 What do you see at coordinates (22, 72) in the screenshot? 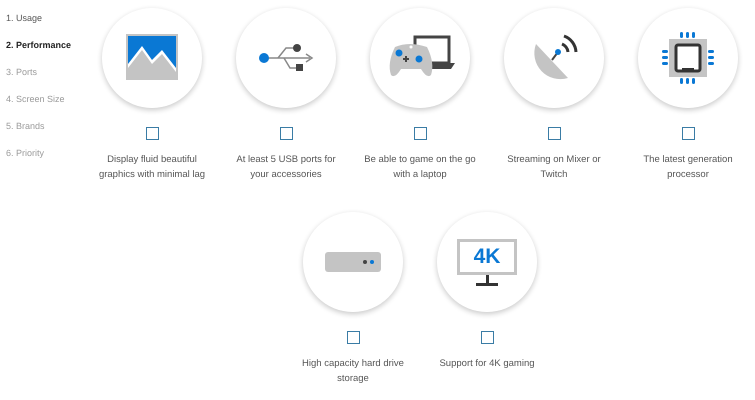
I see `step-link: 3. Ports` at bounding box center [22, 72].